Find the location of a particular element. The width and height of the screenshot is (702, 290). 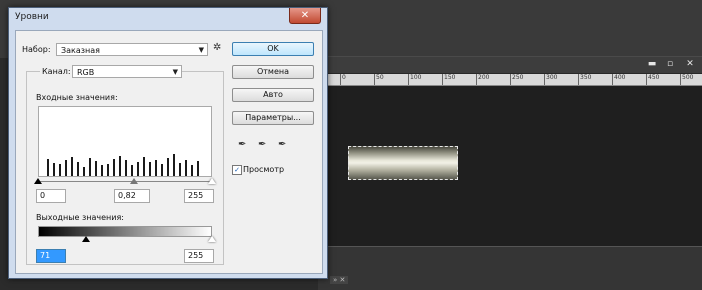

gray-eyedropper-icon: ✒ is located at coordinates (262, 144).